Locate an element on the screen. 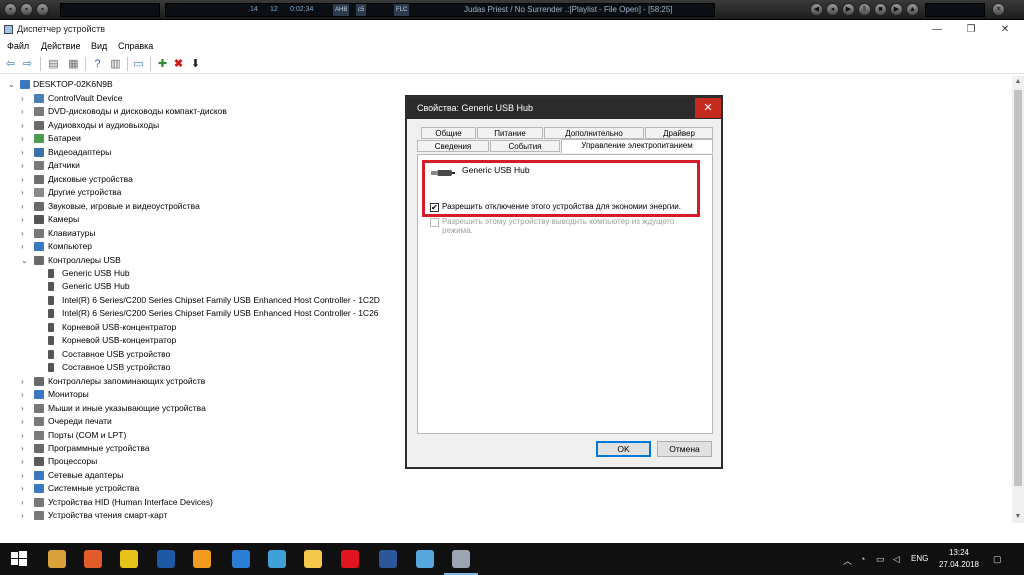 The width and height of the screenshot is (1024, 575). scroll-thumb is located at coordinates (1018, 288).